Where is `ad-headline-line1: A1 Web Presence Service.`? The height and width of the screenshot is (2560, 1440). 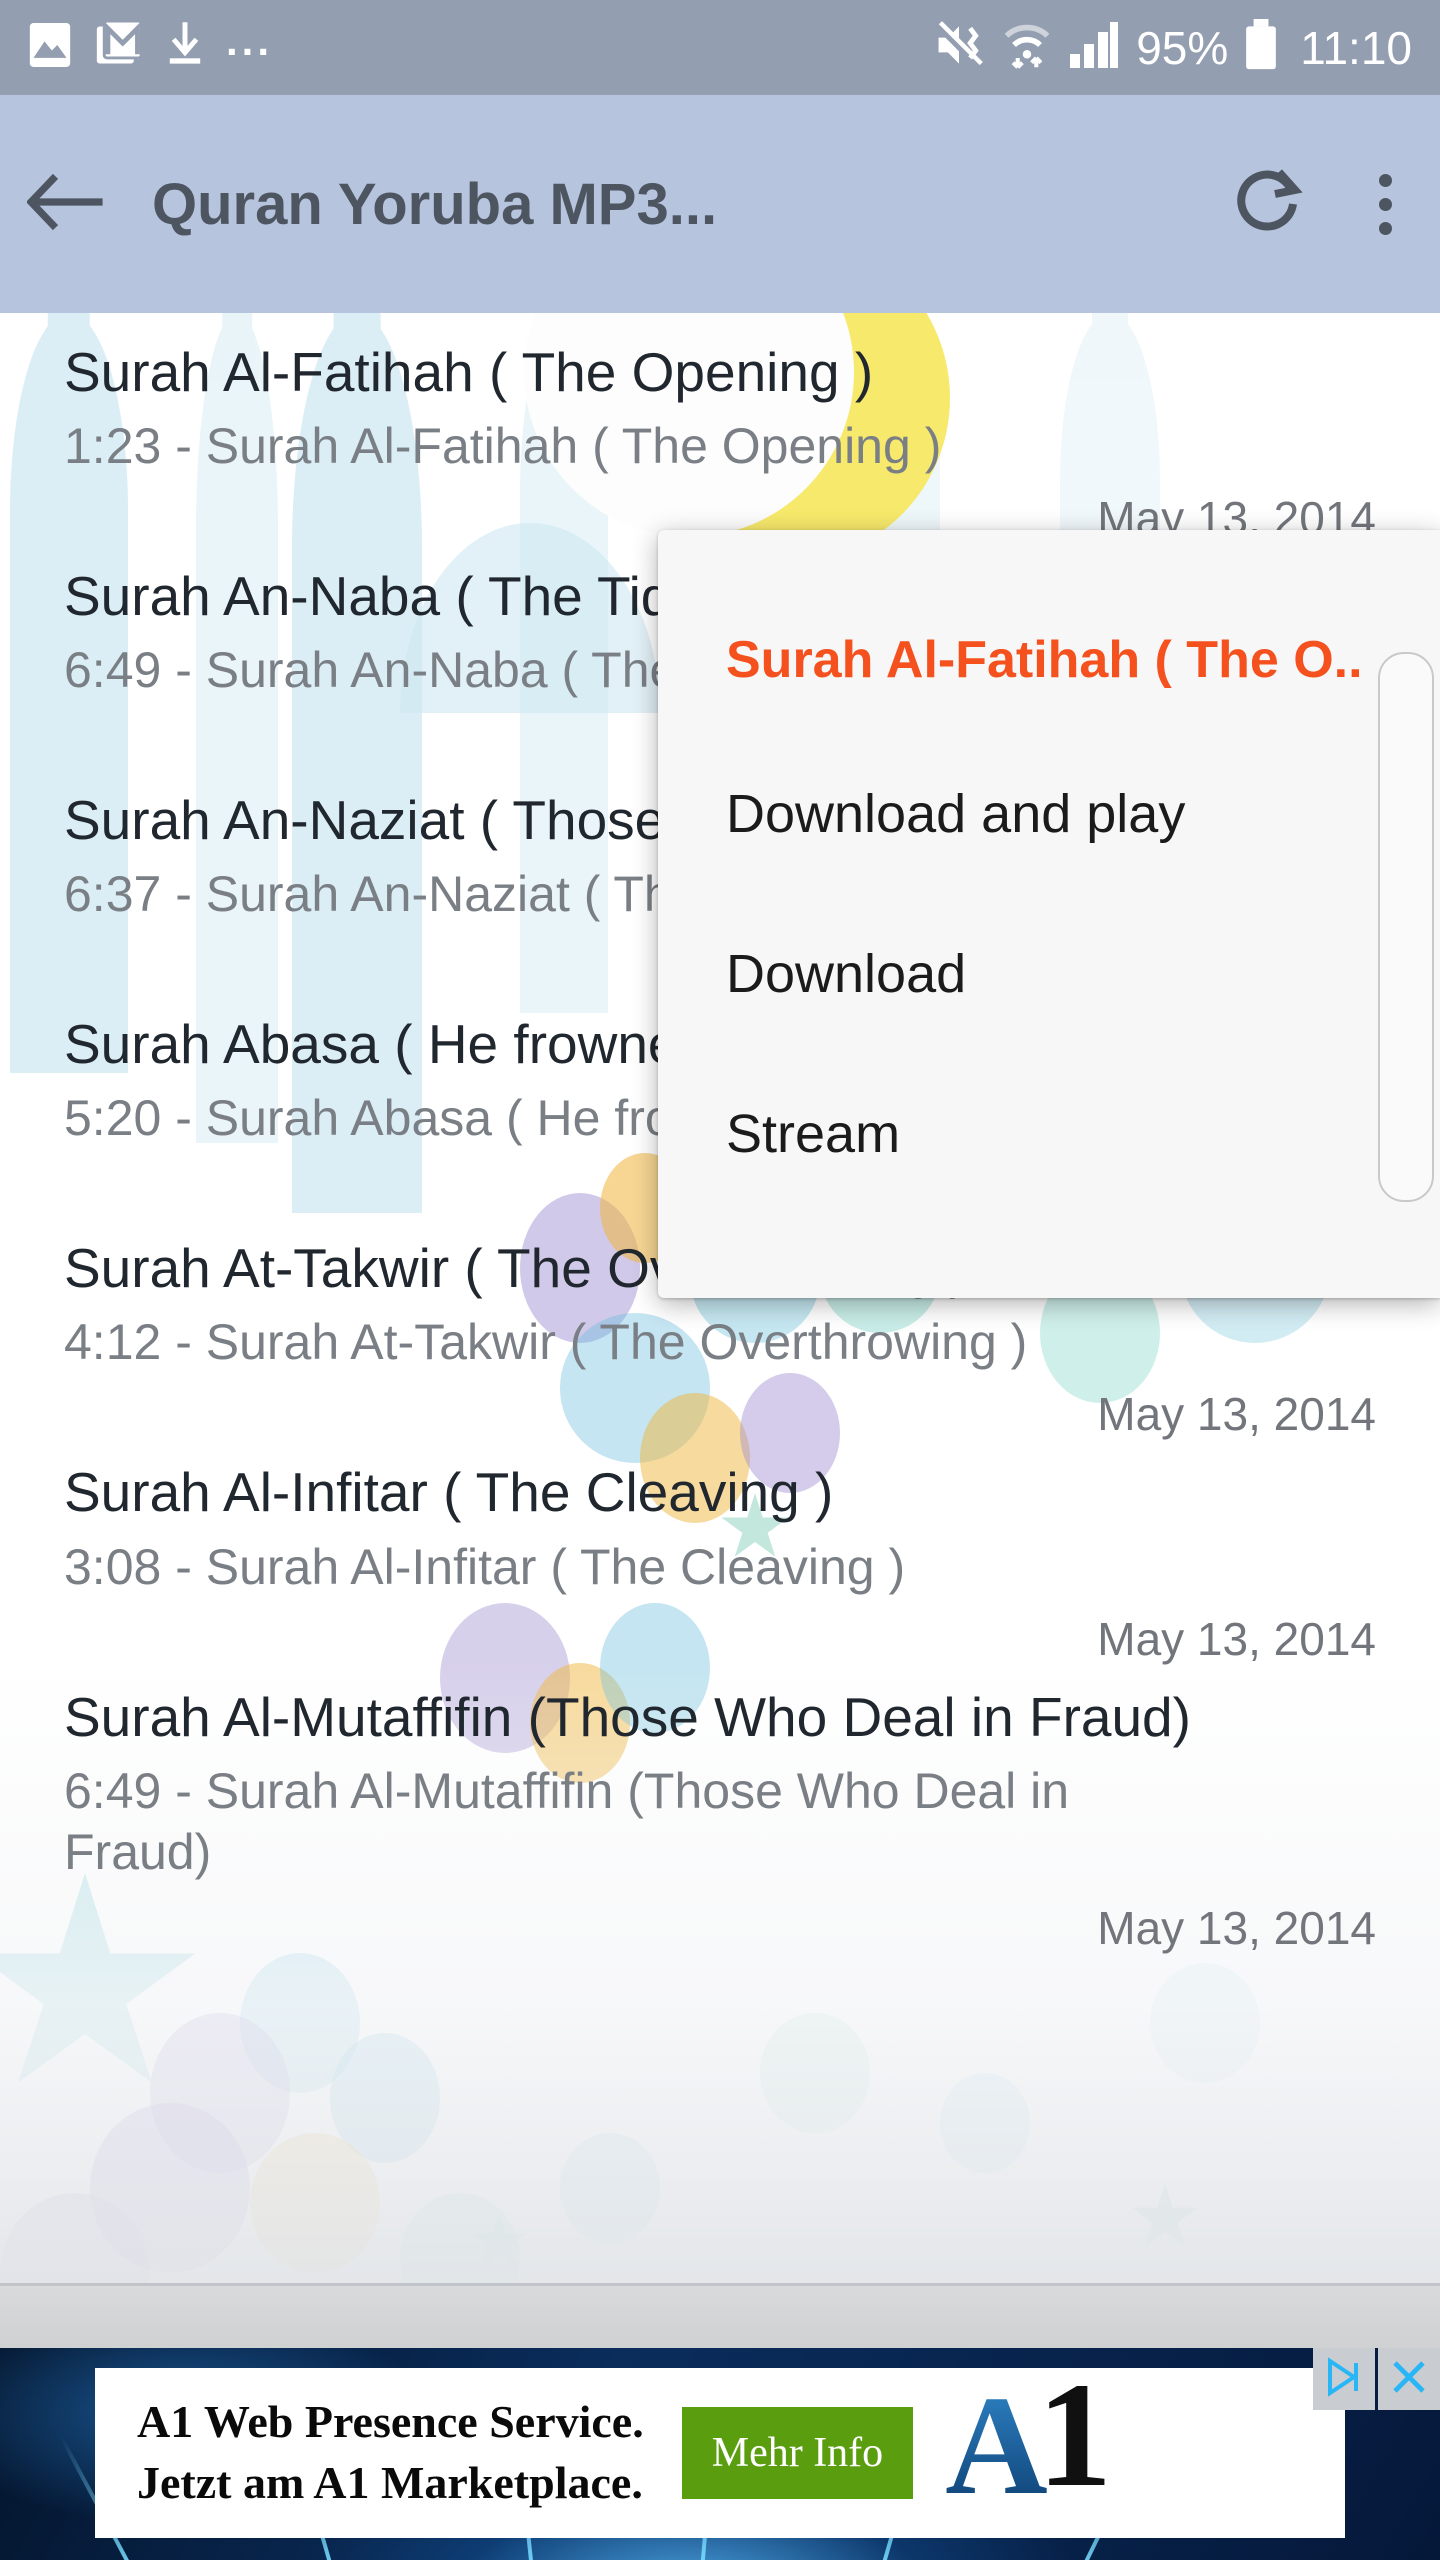 ad-headline-line1: A1 Web Presence Service. is located at coordinates (390, 2422).